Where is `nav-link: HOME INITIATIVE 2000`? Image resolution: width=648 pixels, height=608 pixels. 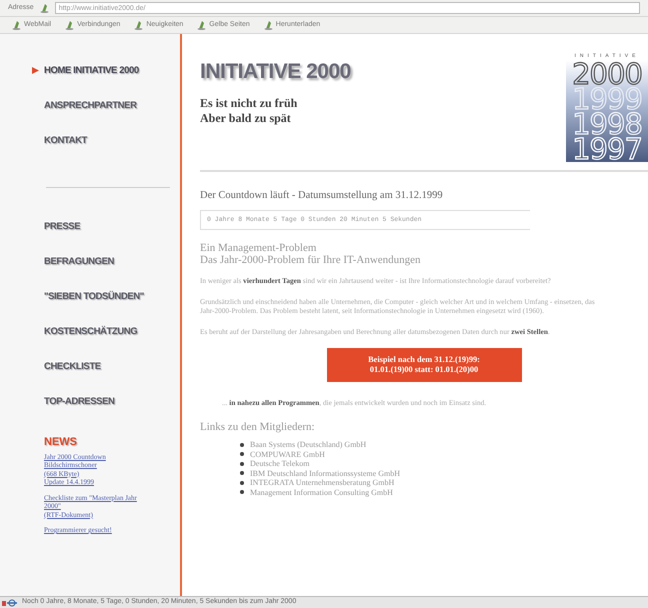 nav-link: HOME INITIATIVE 2000 is located at coordinates (91, 71).